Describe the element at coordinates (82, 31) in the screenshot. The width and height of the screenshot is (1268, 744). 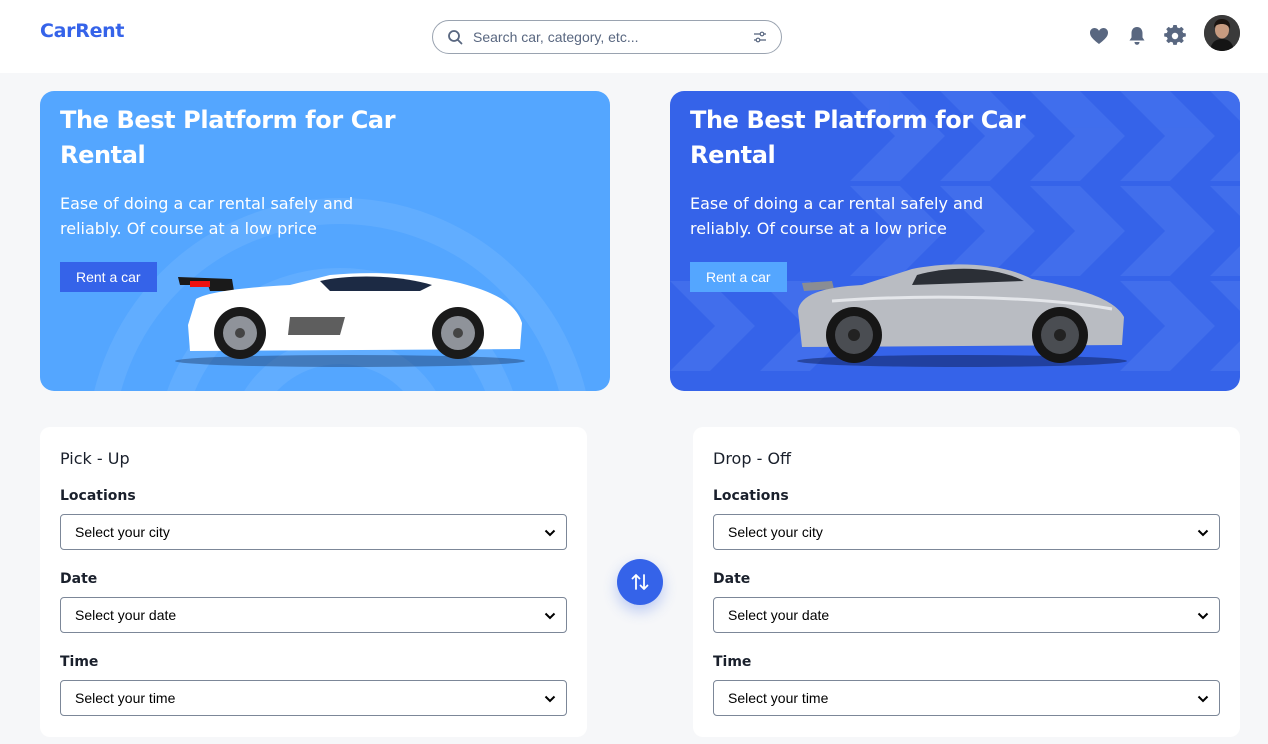
I see `logo: CarRent` at that location.